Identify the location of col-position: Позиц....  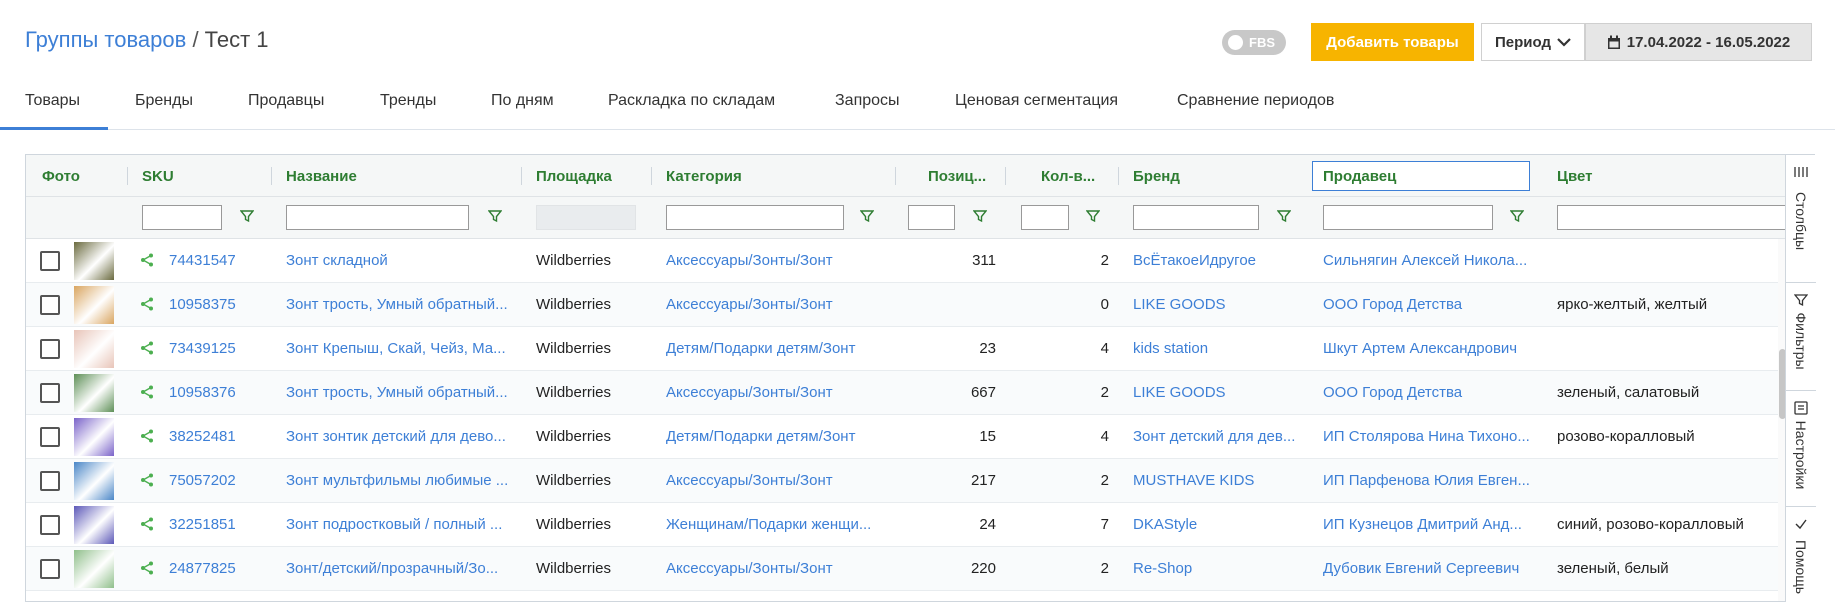
(957, 176).